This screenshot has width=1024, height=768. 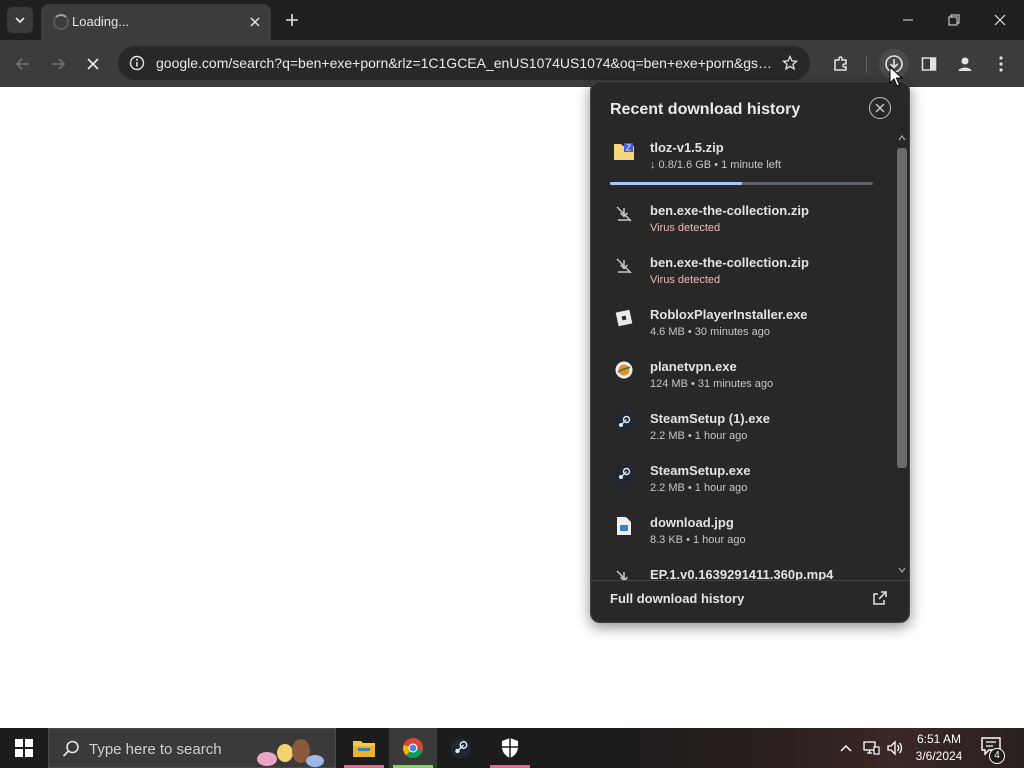 I want to click on taskbar-search-placeholder: Type here to search, so click(x=155, y=749).